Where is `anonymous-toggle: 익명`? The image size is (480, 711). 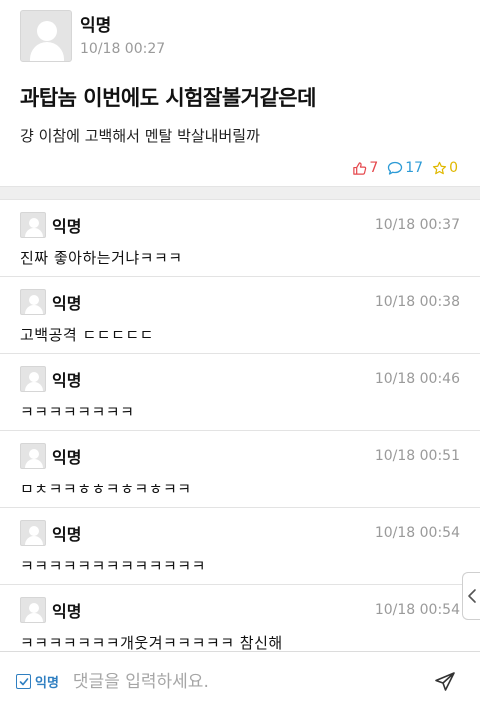 anonymous-toggle: 익명 is located at coordinates (37, 681).